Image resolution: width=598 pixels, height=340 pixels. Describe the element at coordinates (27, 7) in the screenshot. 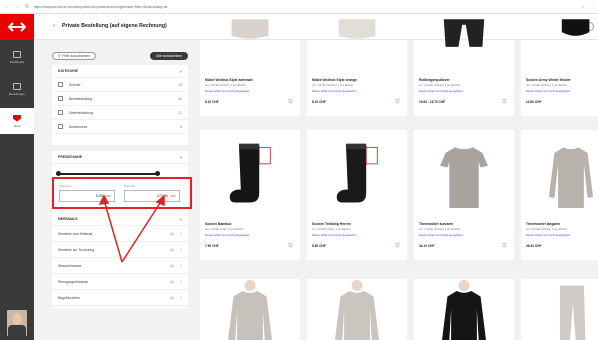

I see `reload-icon: ↻` at that location.